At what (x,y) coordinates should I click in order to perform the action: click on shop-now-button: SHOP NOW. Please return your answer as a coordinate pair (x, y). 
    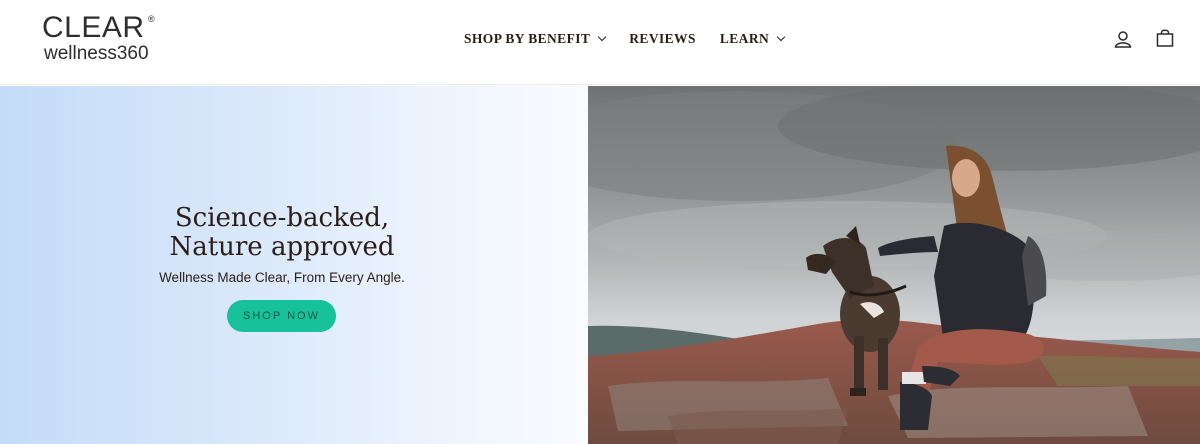
    Looking at the image, I should click on (281, 316).